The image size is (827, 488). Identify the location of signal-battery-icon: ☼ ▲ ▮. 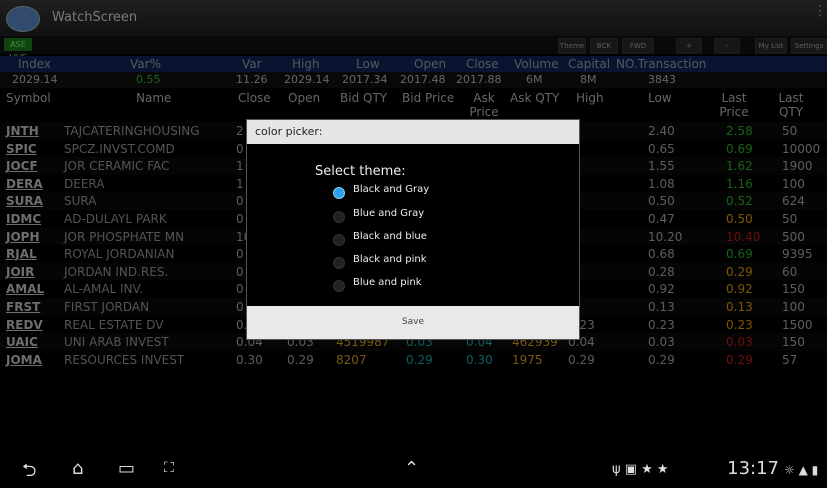
(801, 470).